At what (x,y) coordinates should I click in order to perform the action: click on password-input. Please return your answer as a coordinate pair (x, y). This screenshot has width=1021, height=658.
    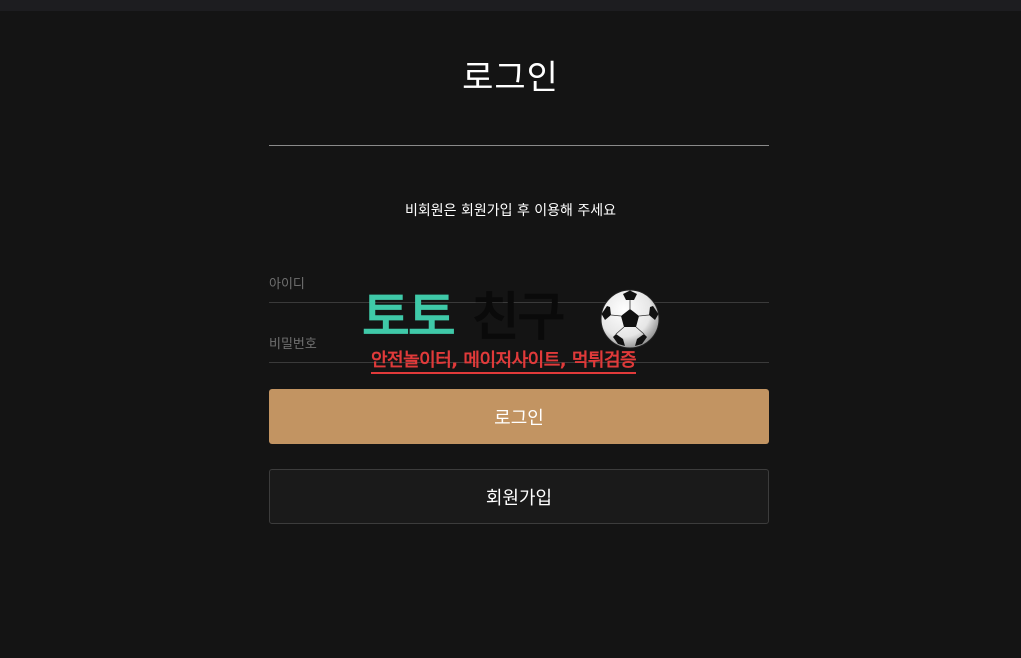
    Looking at the image, I should click on (519, 345).